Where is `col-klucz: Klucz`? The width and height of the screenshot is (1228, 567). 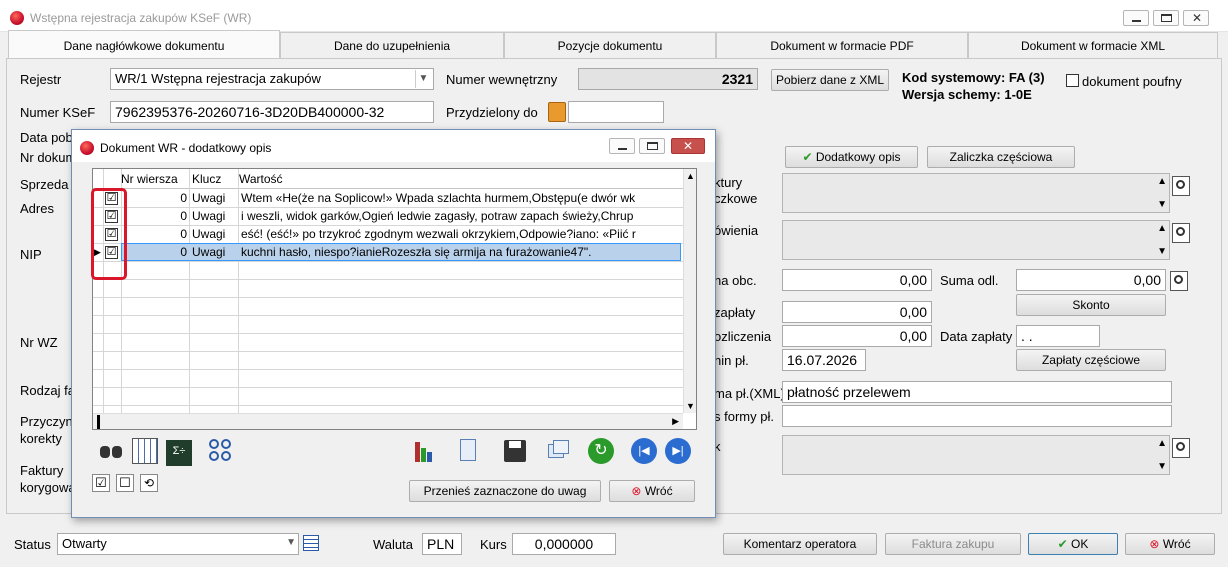 col-klucz: Klucz is located at coordinates (206, 179).